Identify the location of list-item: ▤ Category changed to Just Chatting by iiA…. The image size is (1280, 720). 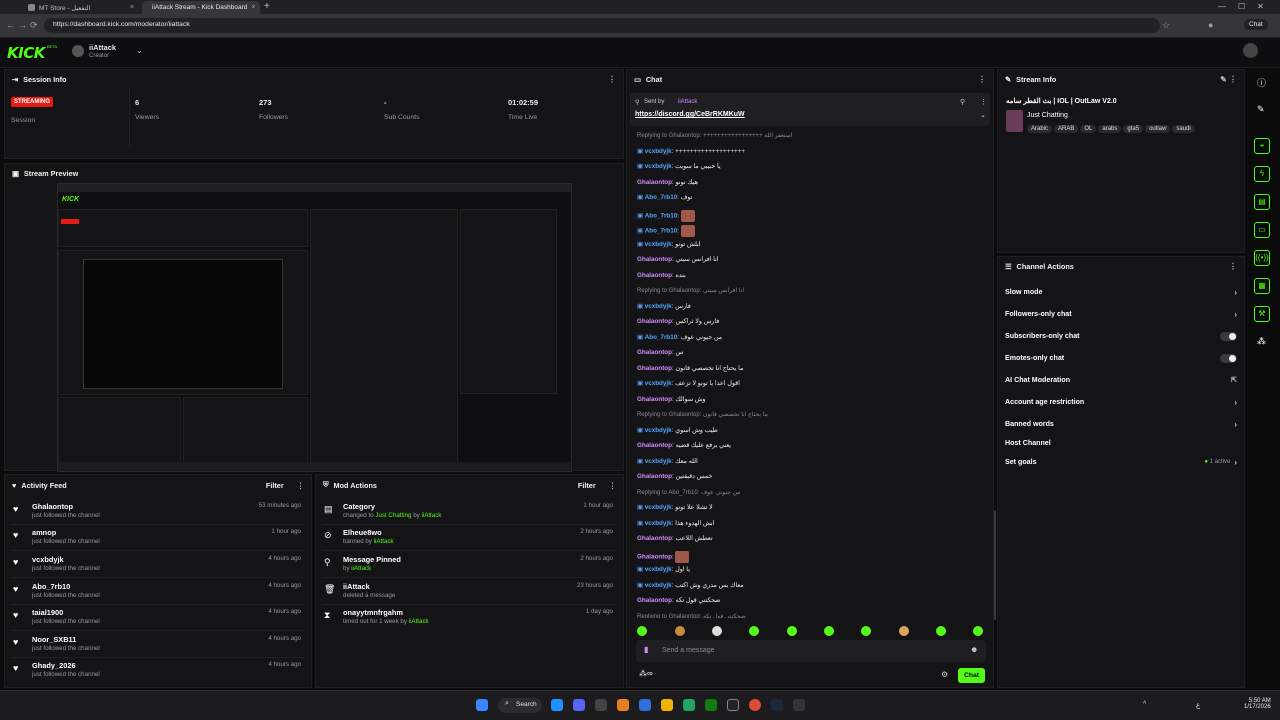
(469, 512).